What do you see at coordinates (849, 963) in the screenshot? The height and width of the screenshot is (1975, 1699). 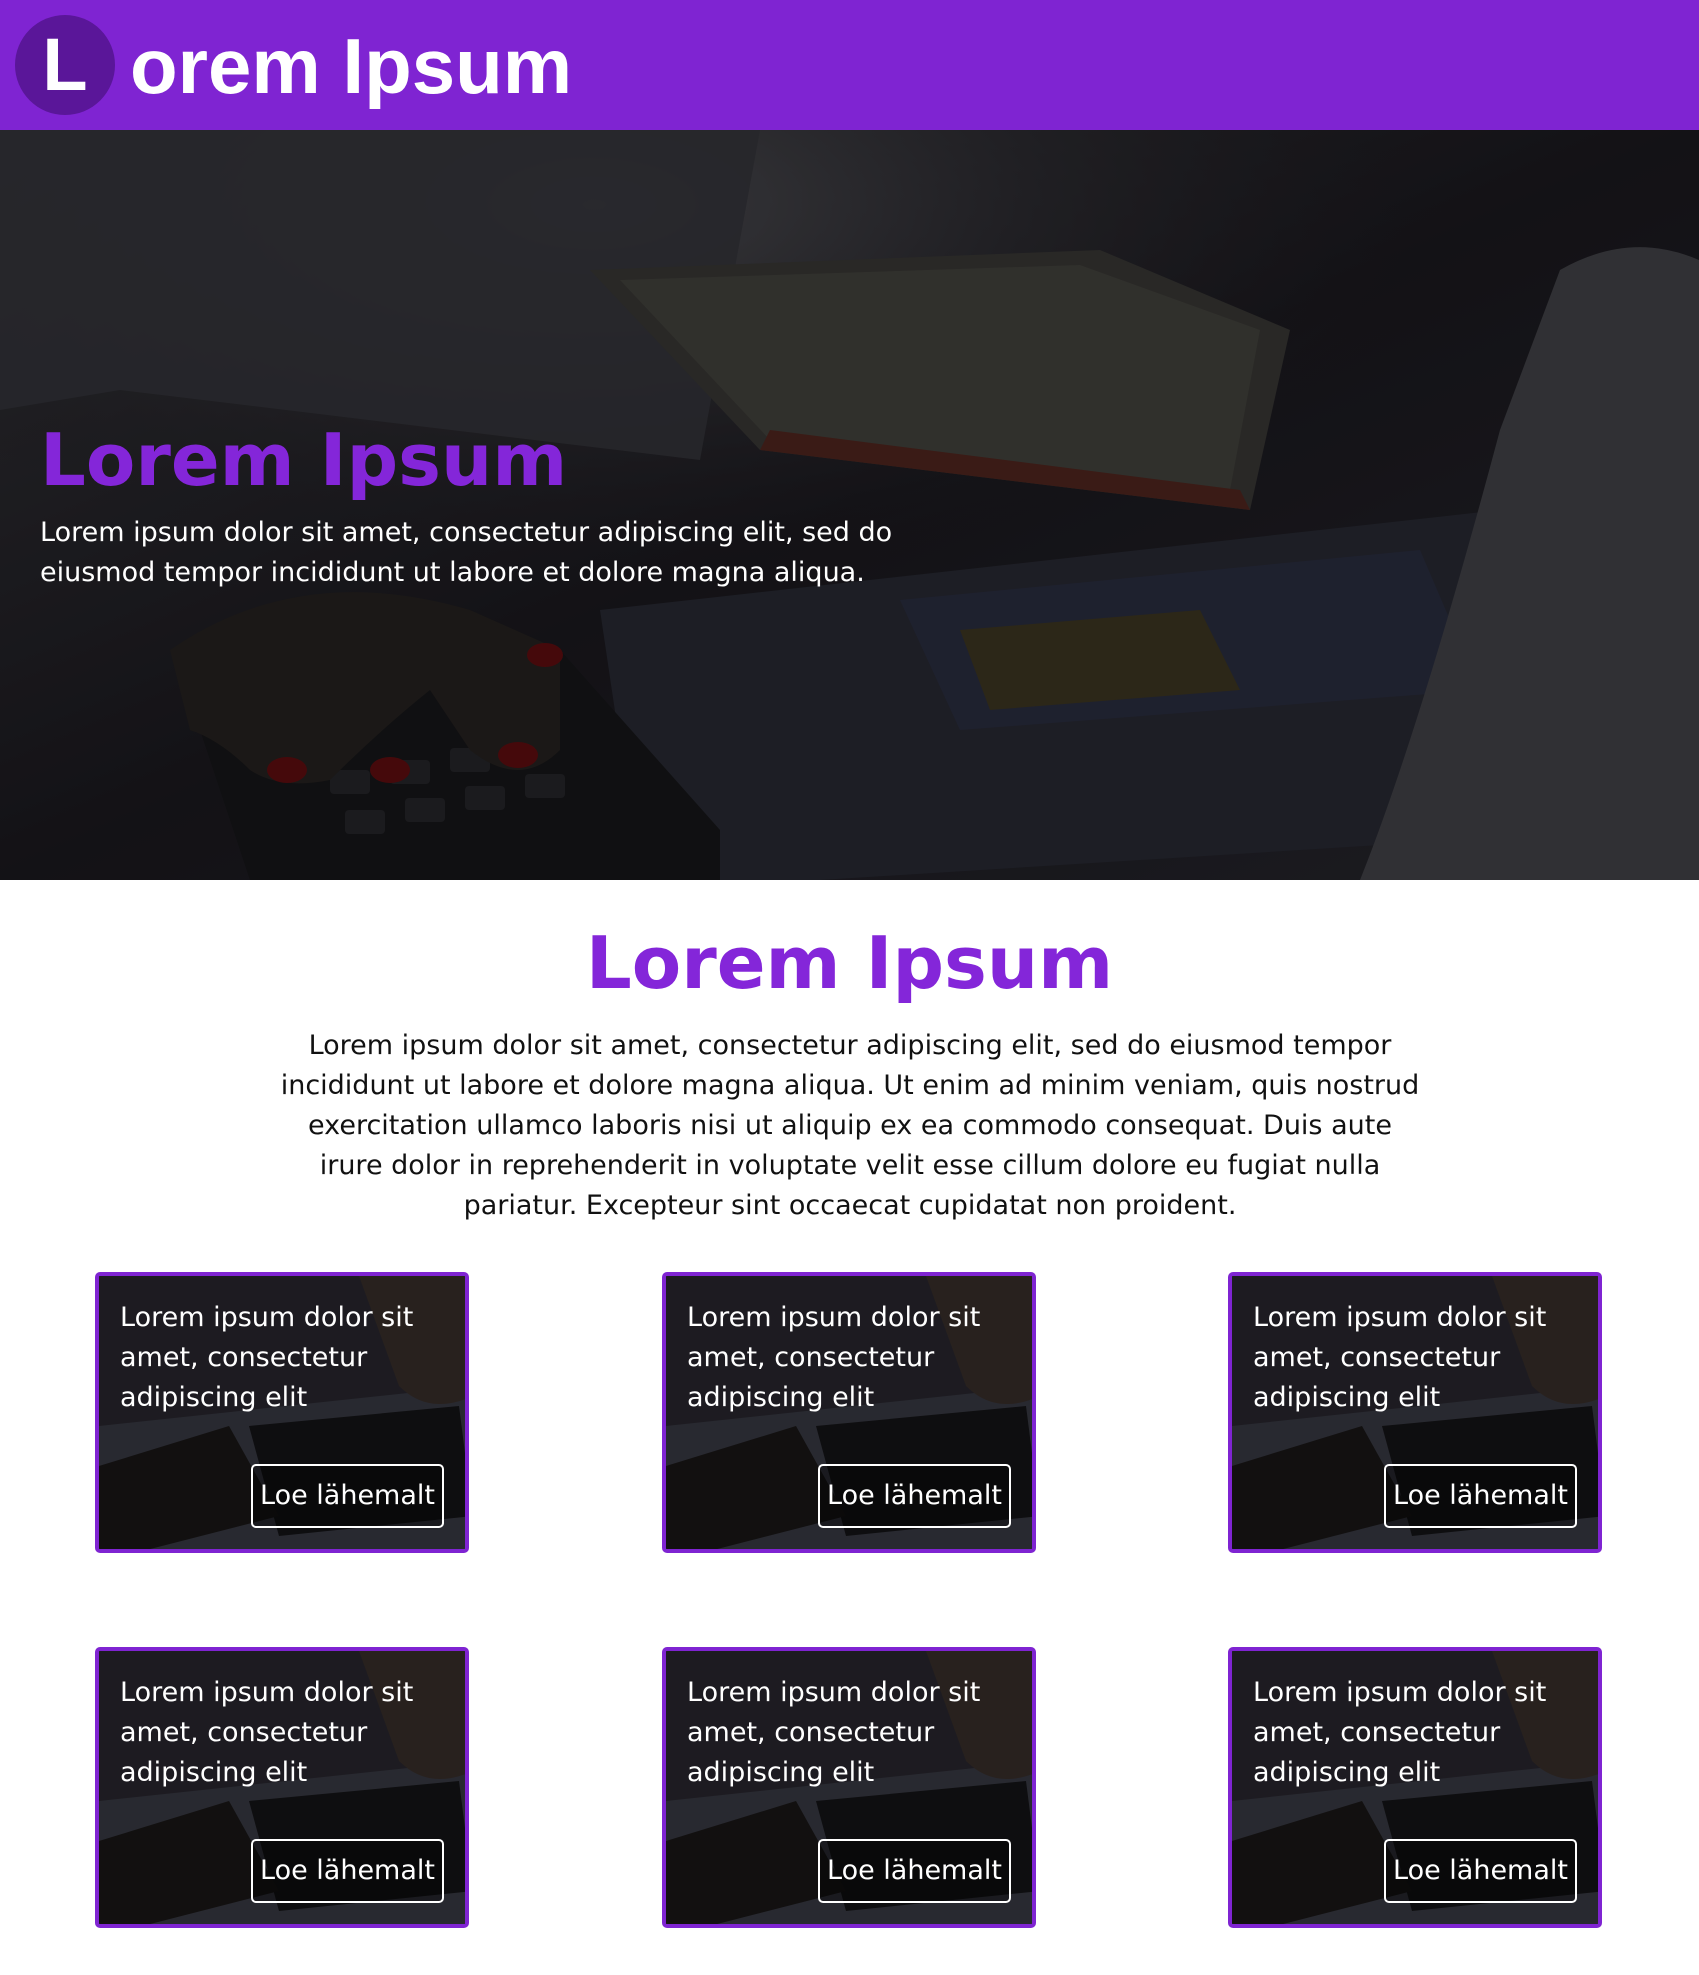 I see `section-title: Lorem Ipsum` at bounding box center [849, 963].